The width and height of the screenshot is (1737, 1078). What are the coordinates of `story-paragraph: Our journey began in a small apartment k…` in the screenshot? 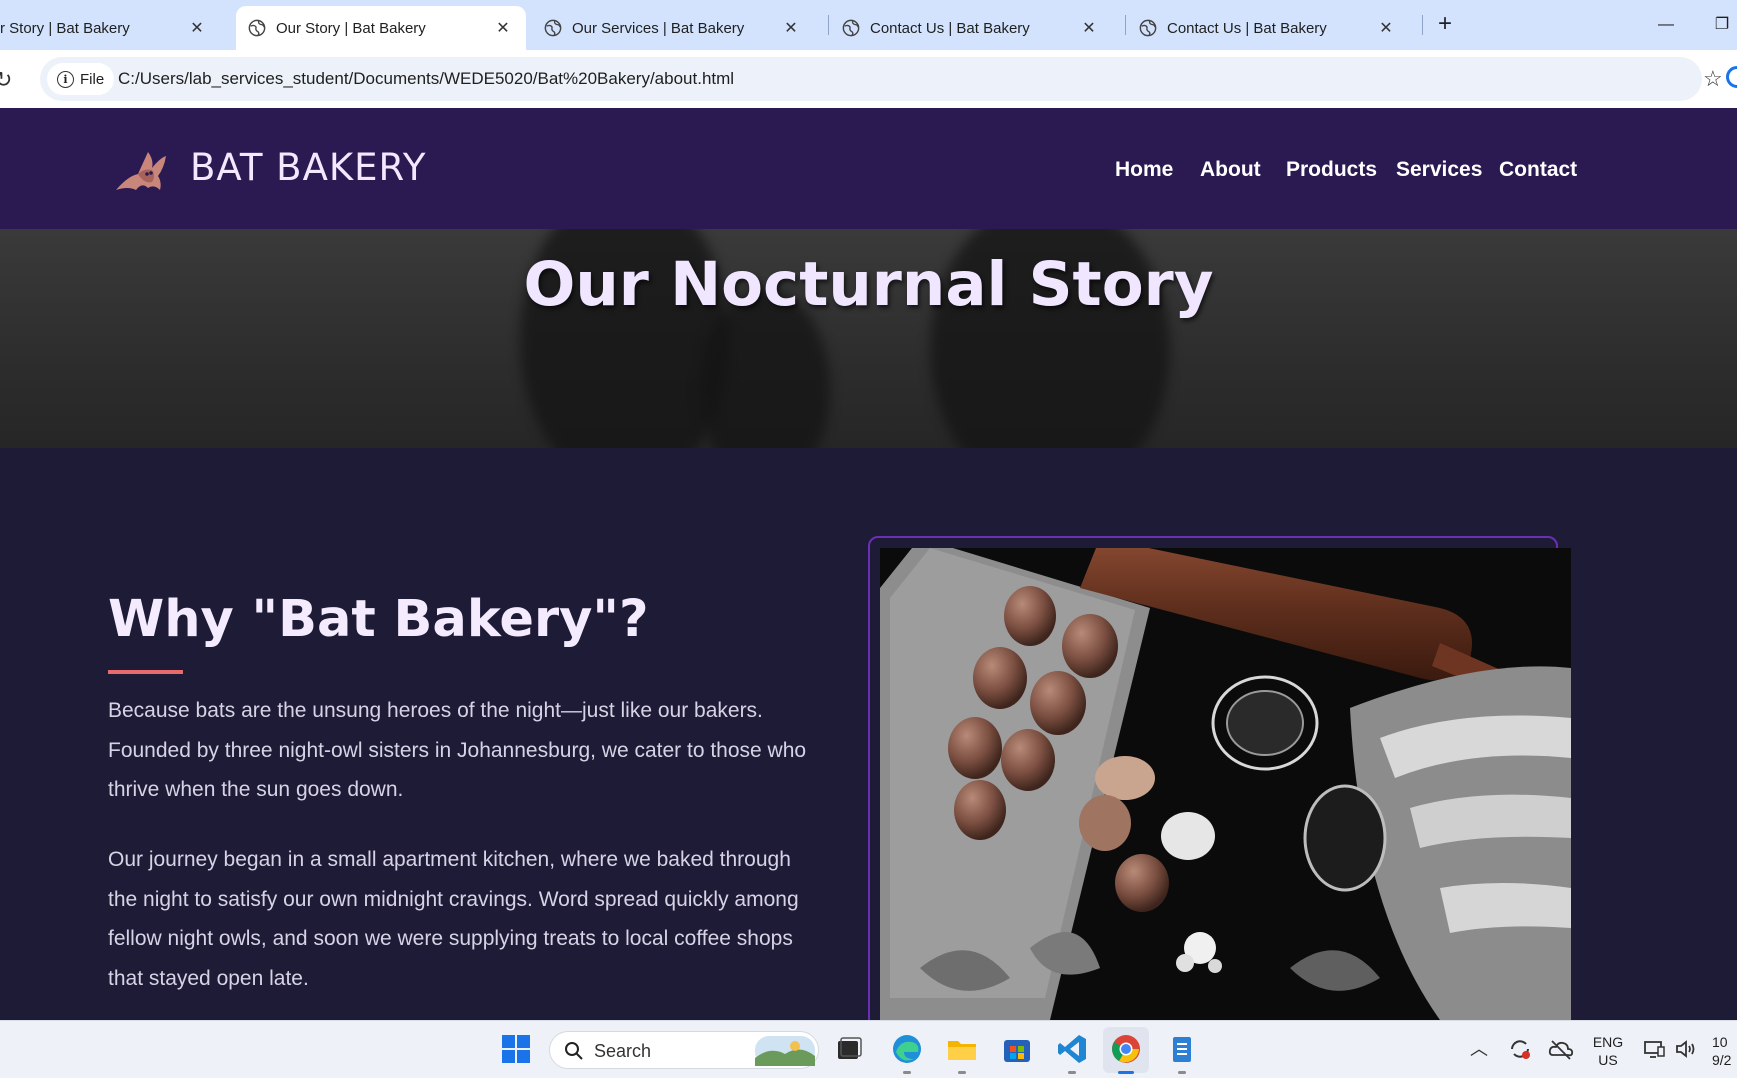 It's located at (453, 919).